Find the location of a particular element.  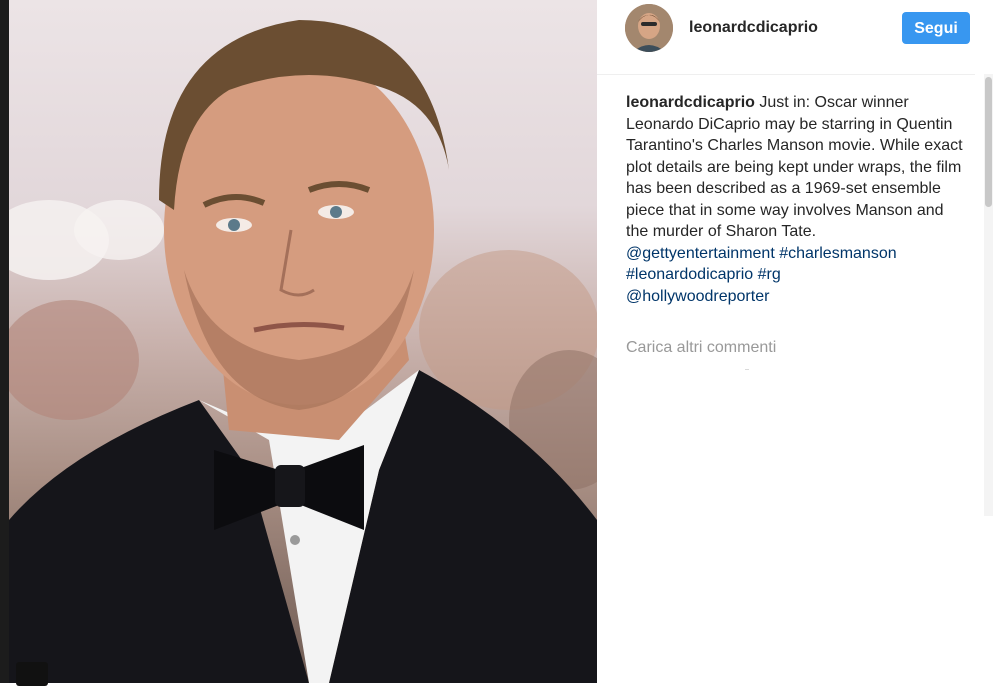

scrollbar-thumb is located at coordinates (988, 142).